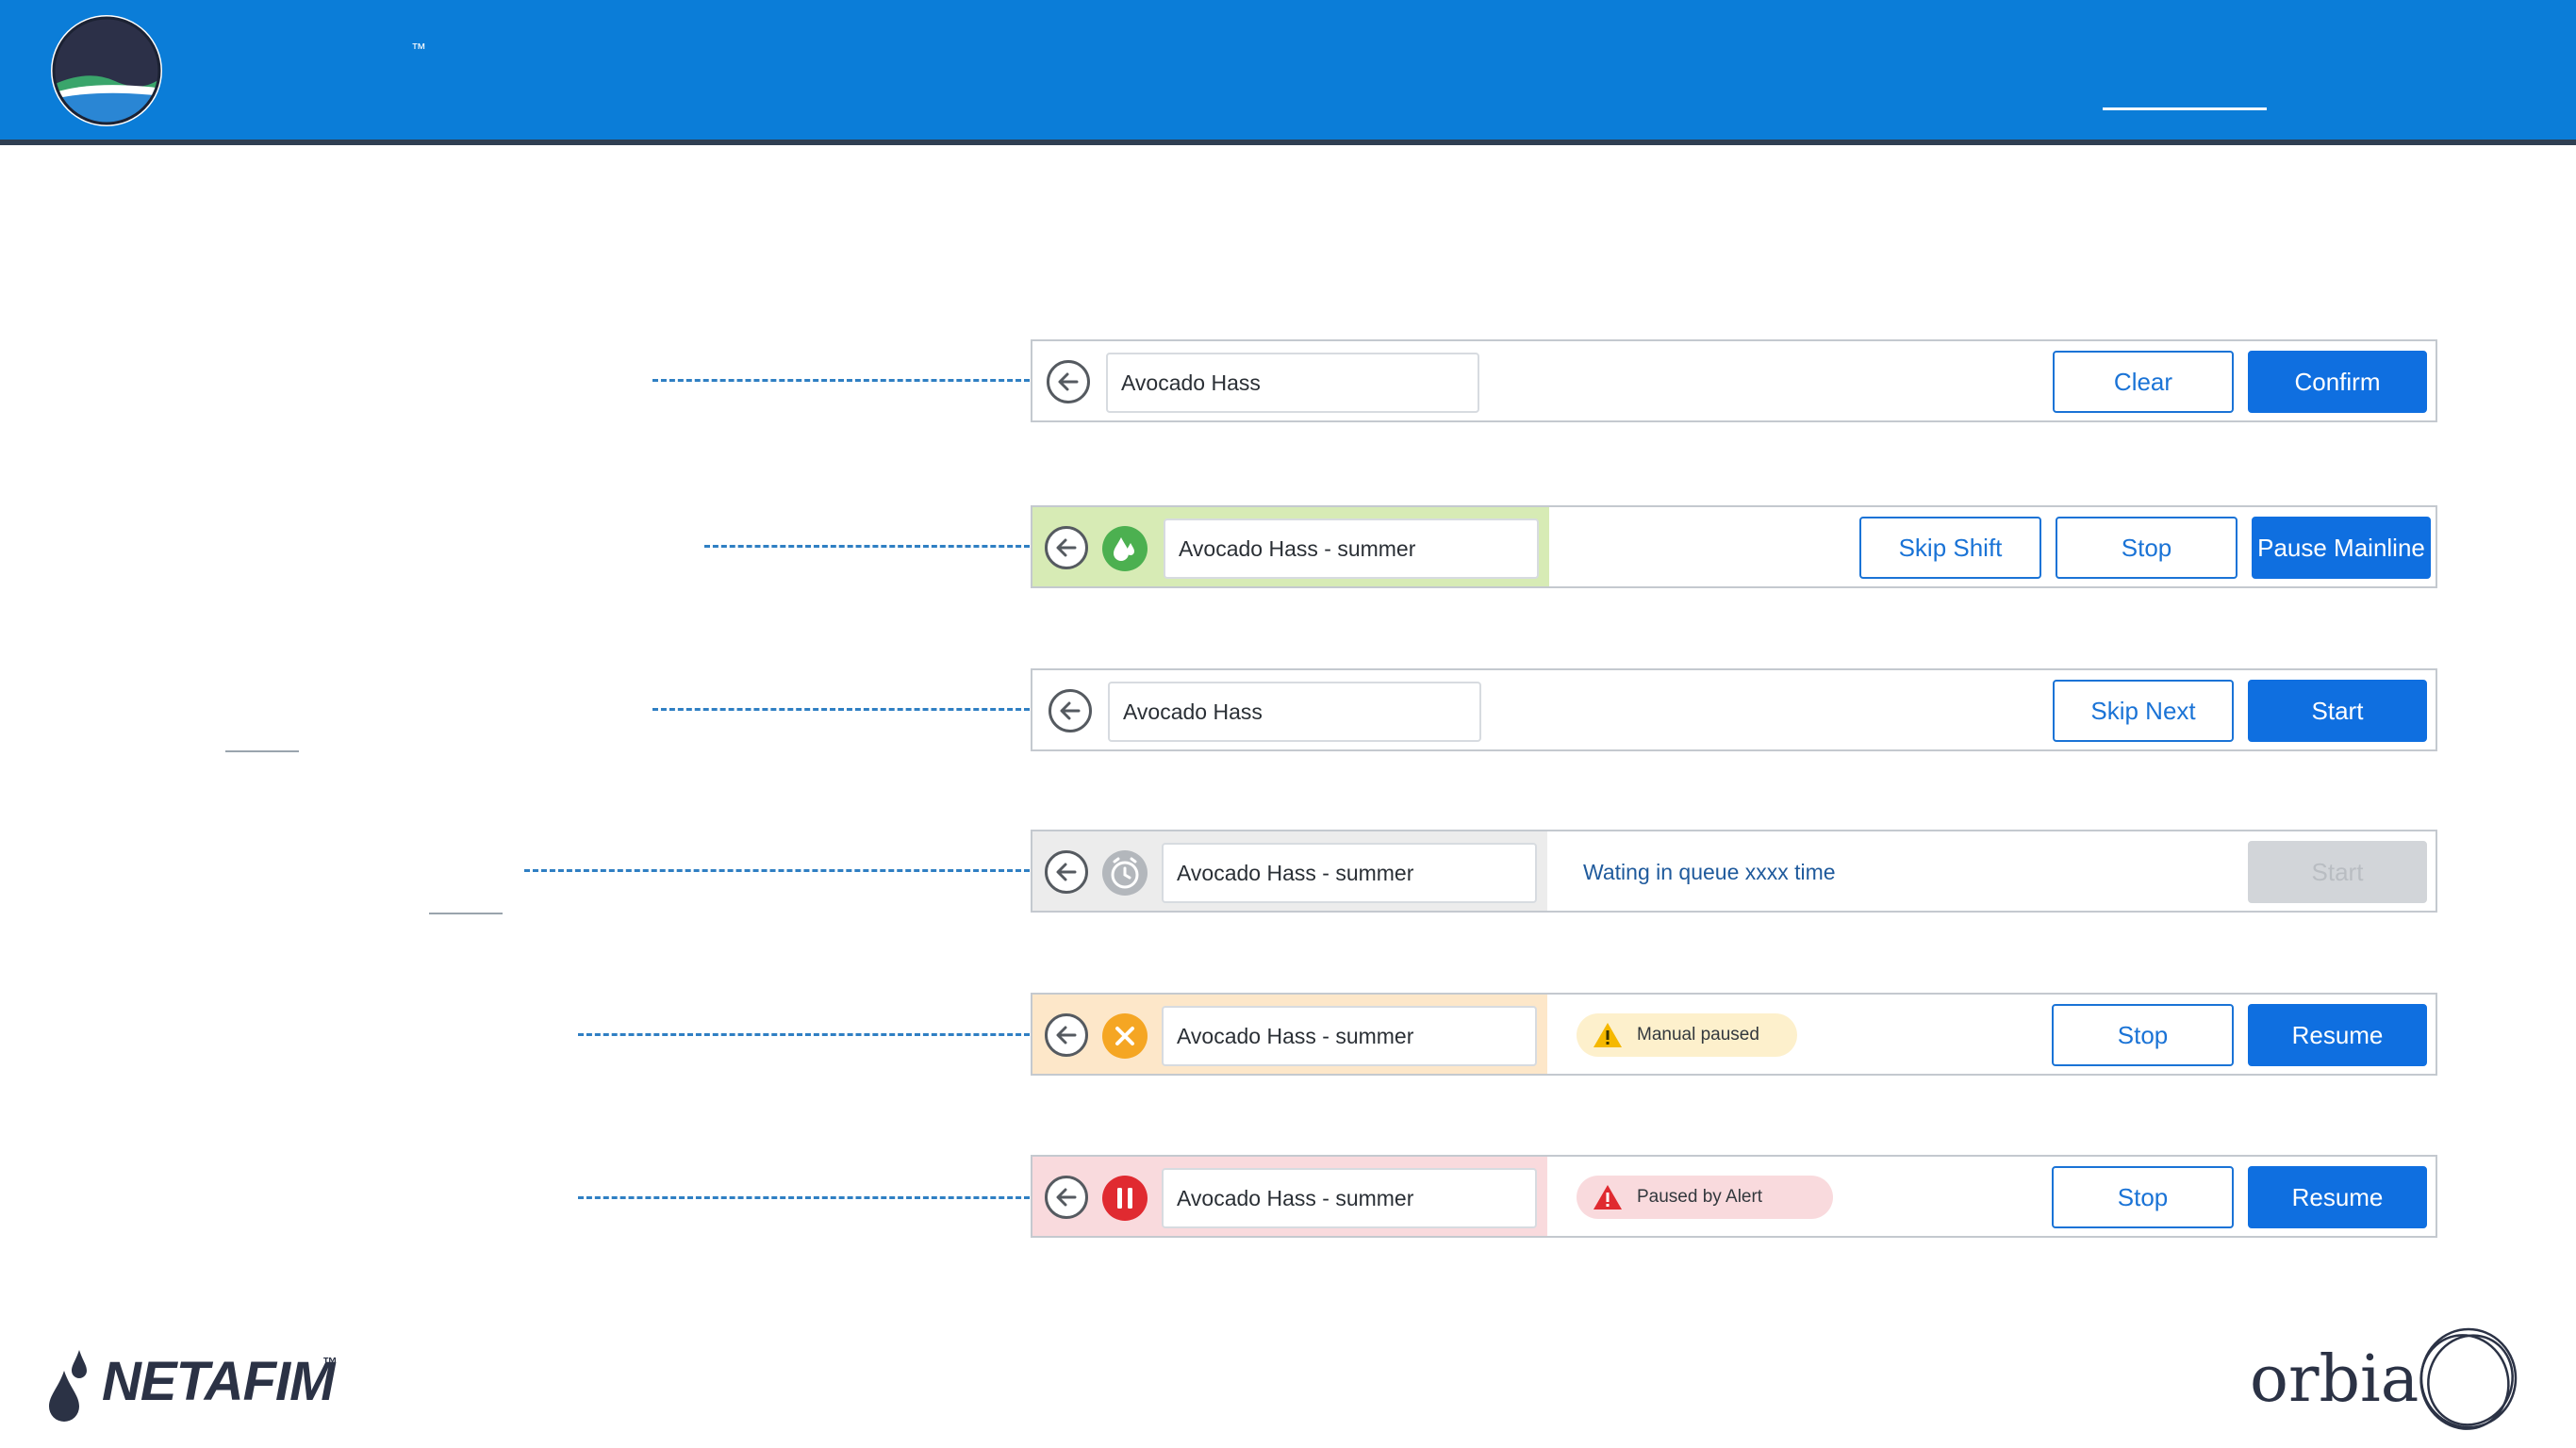  I want to click on skip-next-button: Skip Next, so click(2143, 711).